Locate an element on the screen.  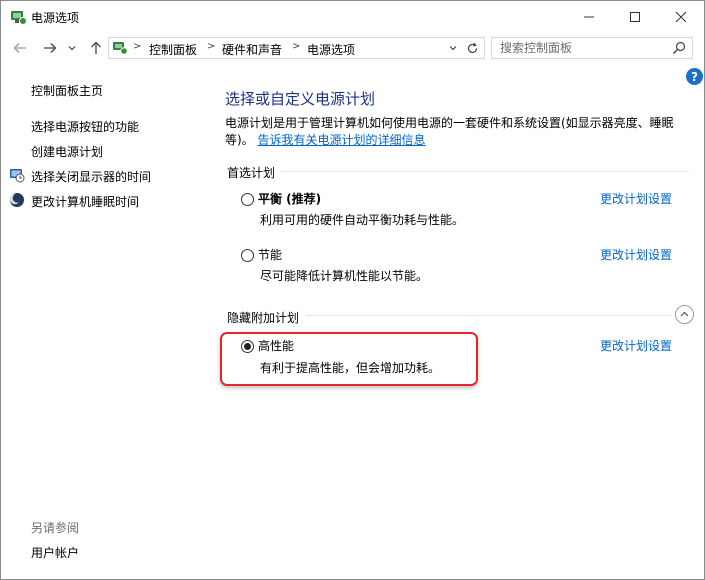
maximize-icon is located at coordinates (635, 16).